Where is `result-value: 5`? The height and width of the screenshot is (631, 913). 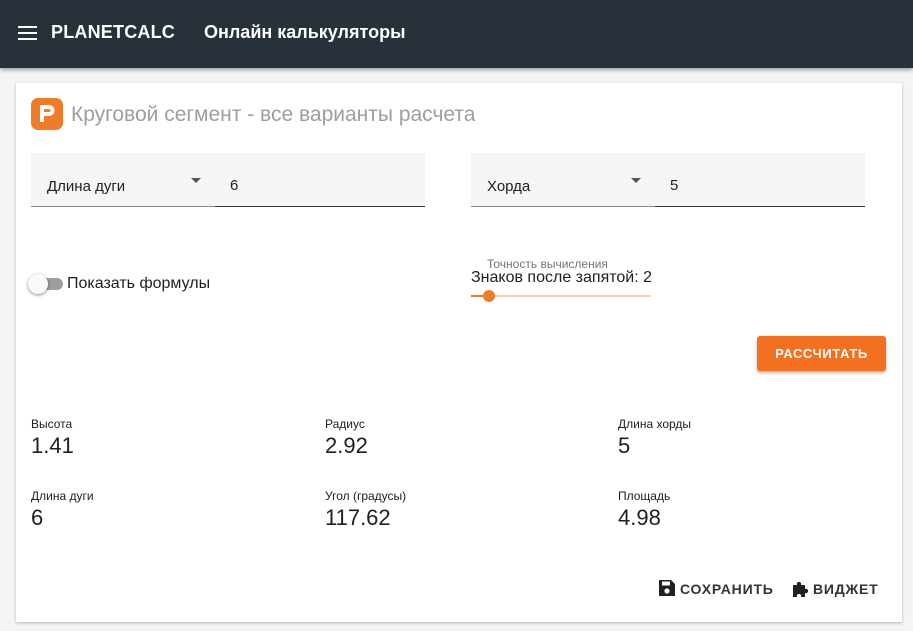
result-value: 5 is located at coordinates (624, 445).